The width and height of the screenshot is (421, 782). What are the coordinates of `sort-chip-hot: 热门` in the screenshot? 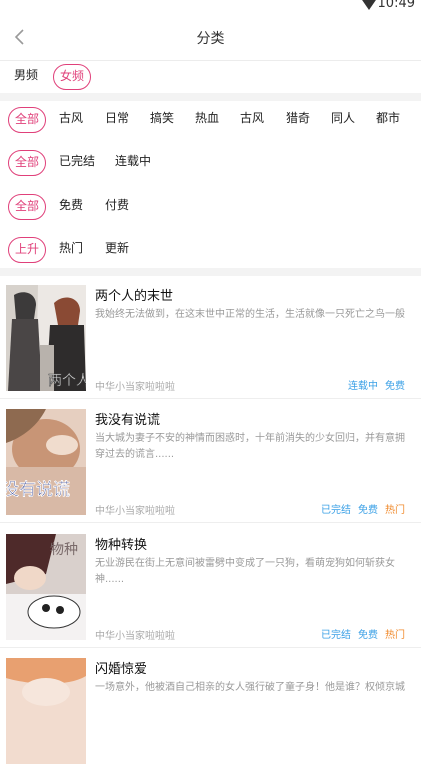 It's located at (71, 248).